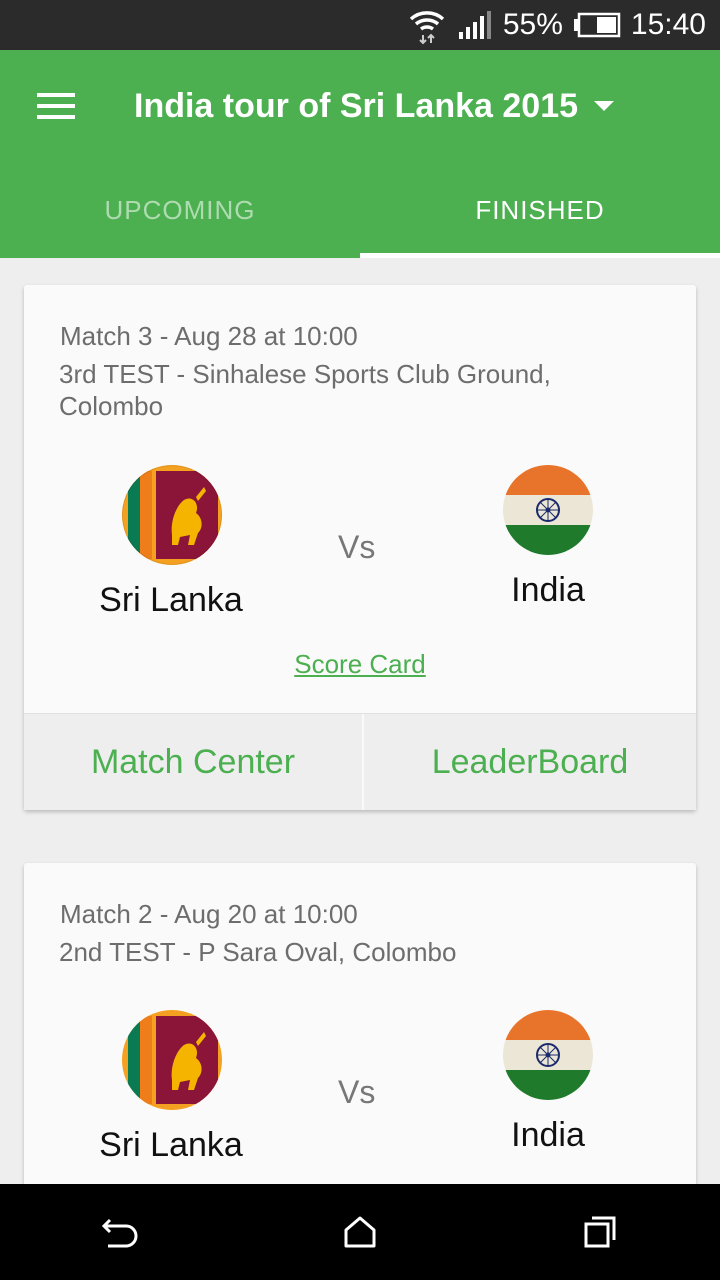 The width and height of the screenshot is (720, 1280). I want to click on menu-icon, so click(56, 106).